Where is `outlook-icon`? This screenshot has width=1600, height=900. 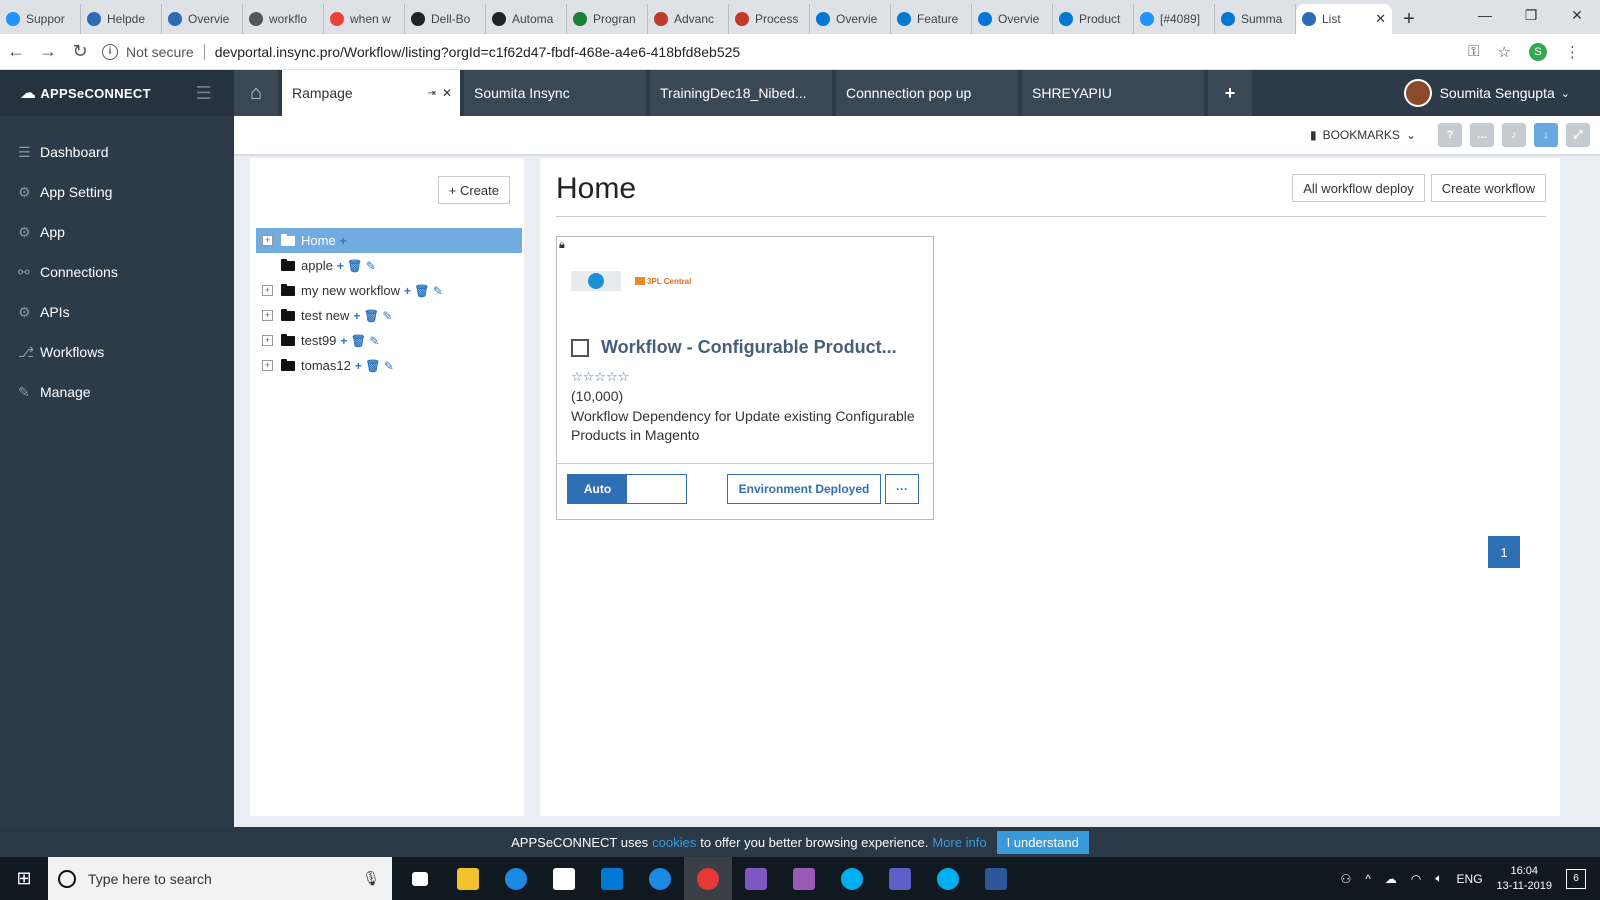
outlook-icon is located at coordinates (612, 878).